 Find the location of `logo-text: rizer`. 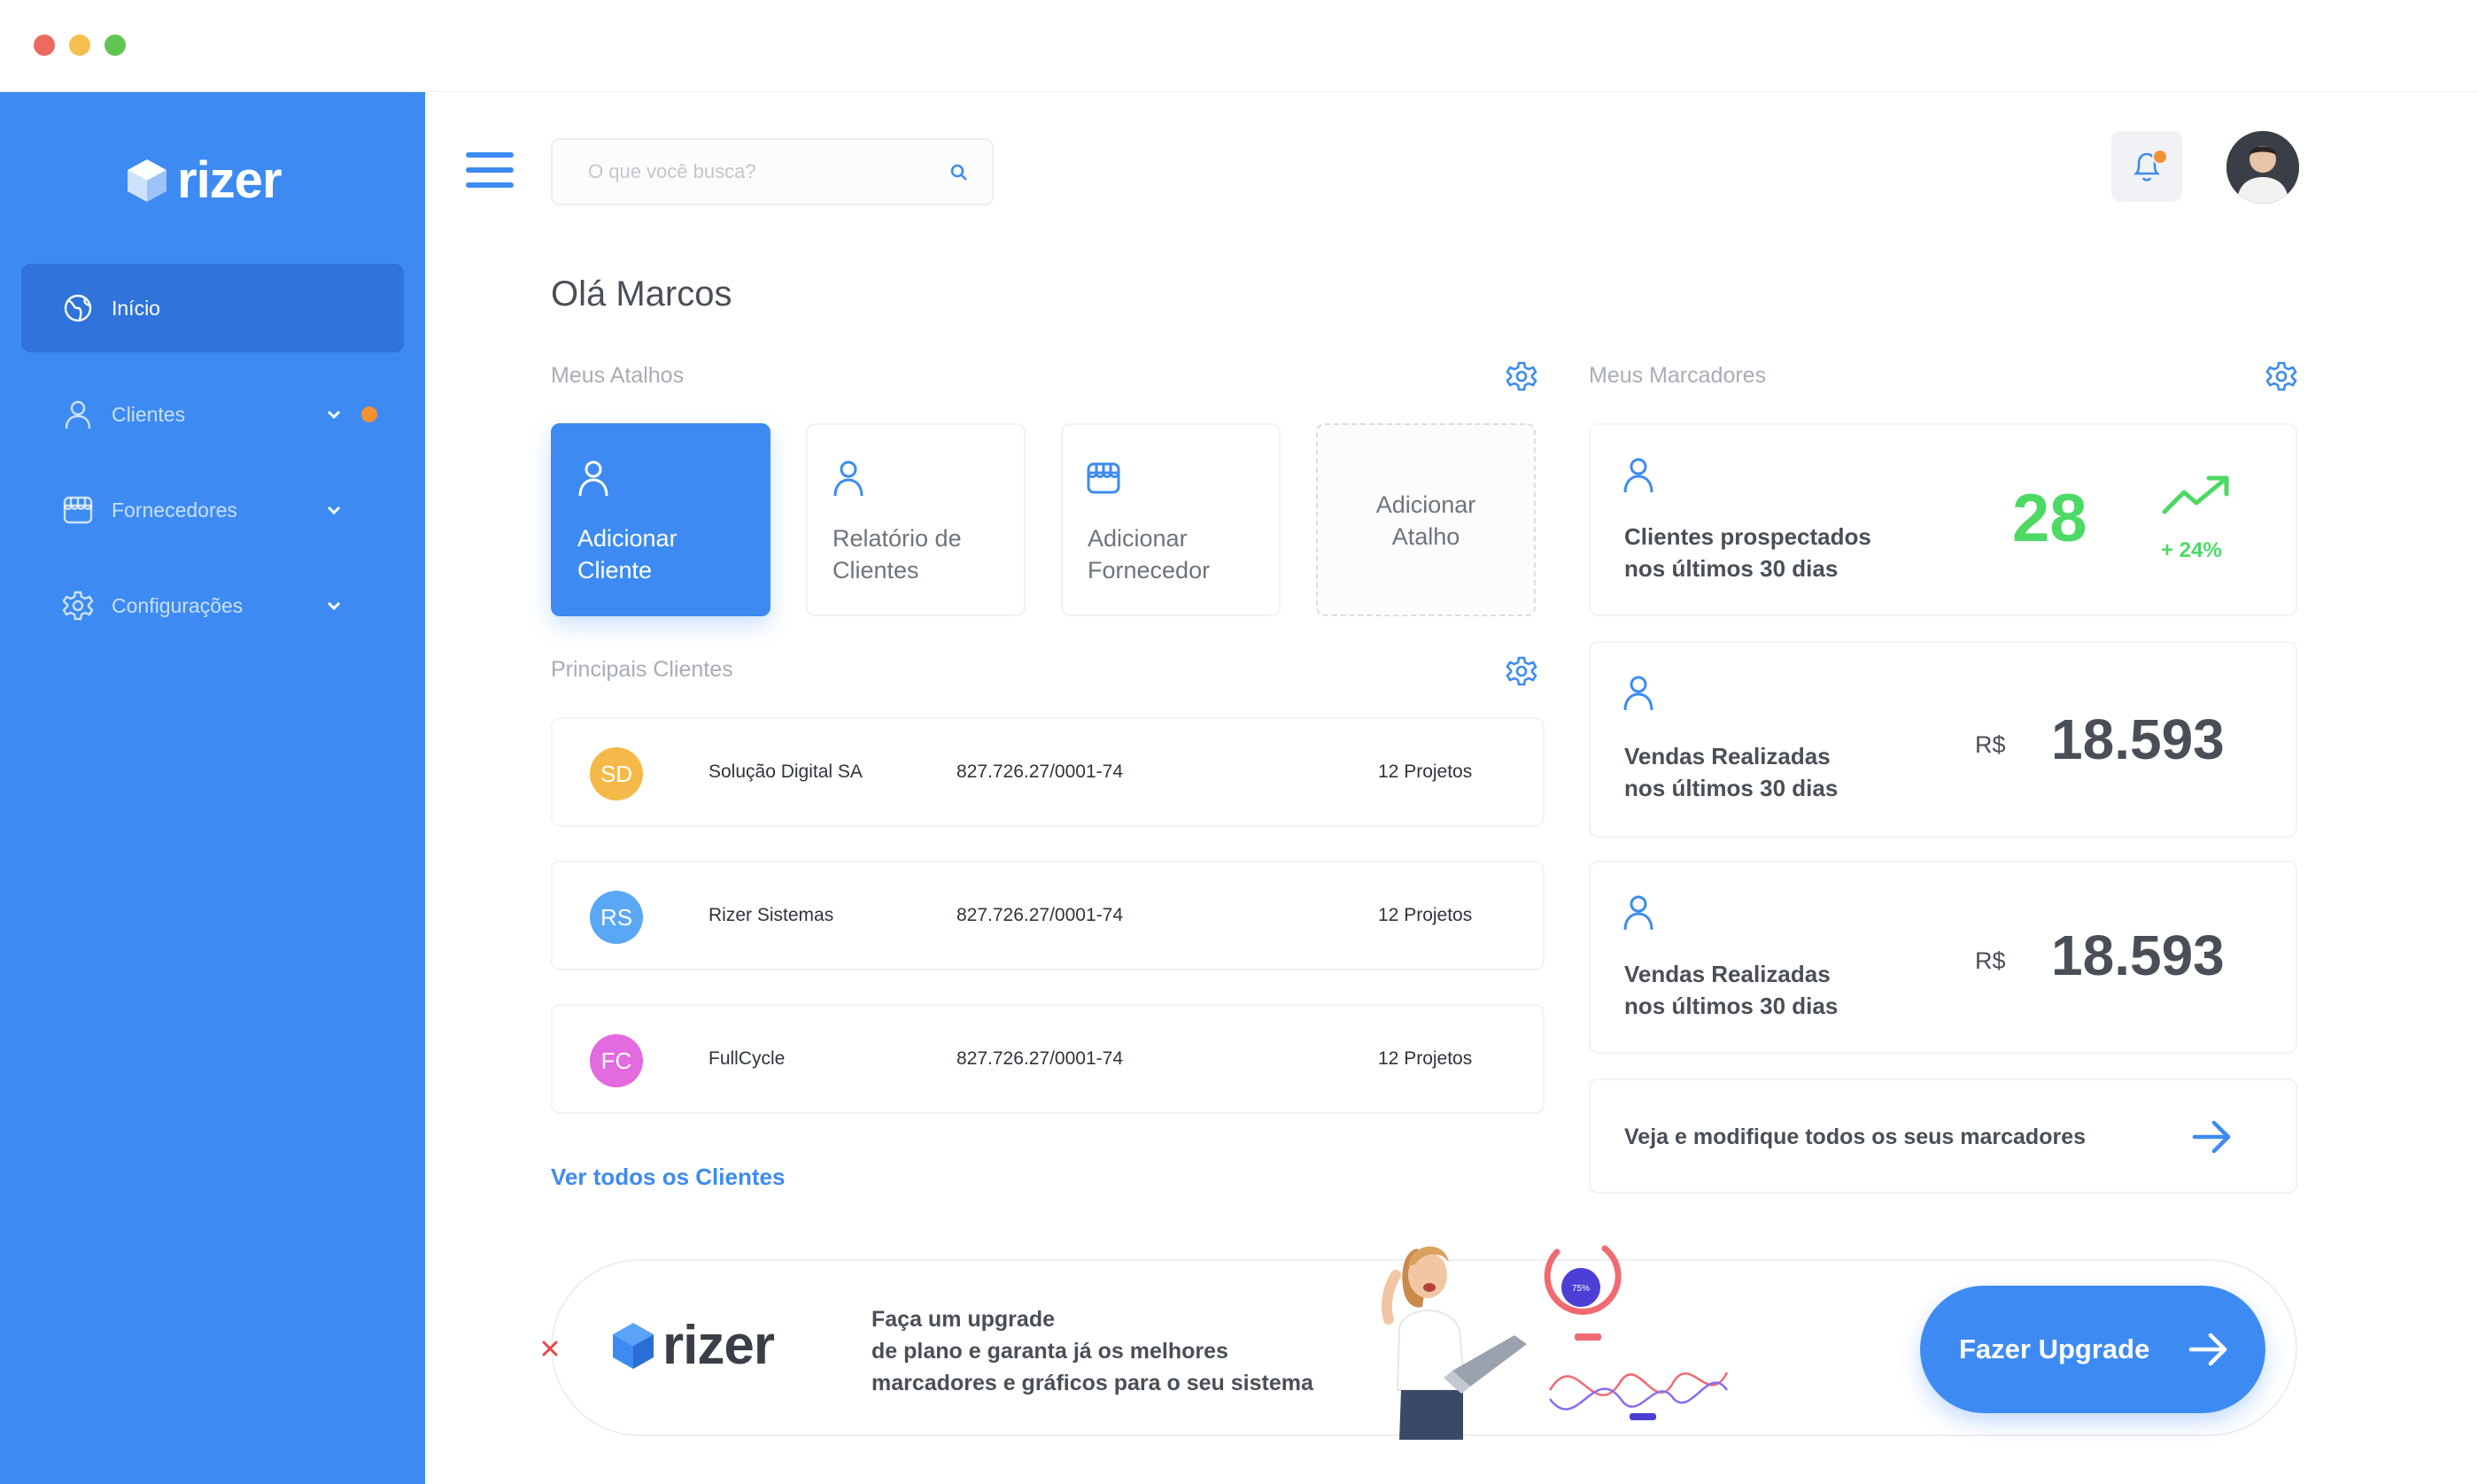

logo-text: rizer is located at coordinates (230, 180).